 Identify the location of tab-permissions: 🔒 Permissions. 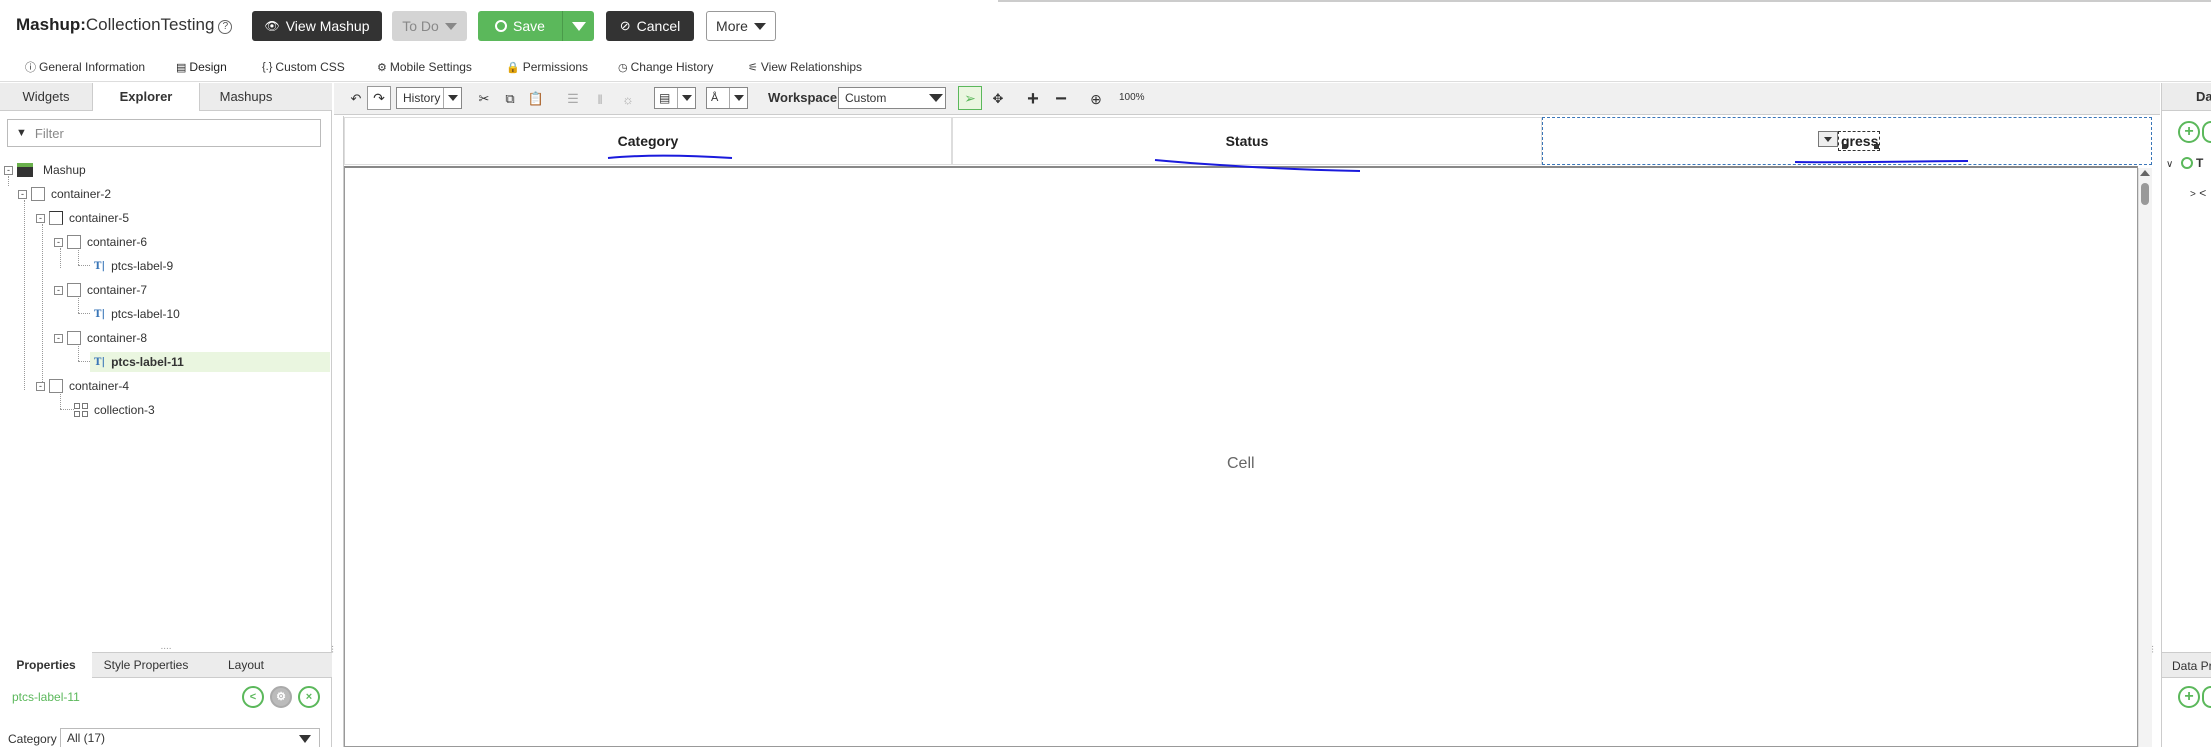
(547, 67).